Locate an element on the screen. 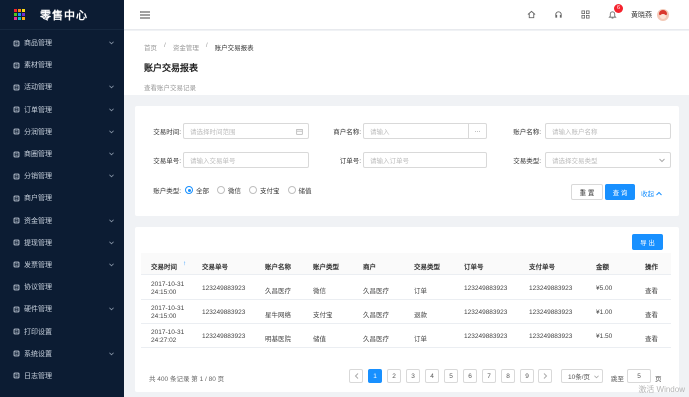 This screenshot has width=689, height=397. collapse-toggle: 收起 is located at coordinates (651, 193).